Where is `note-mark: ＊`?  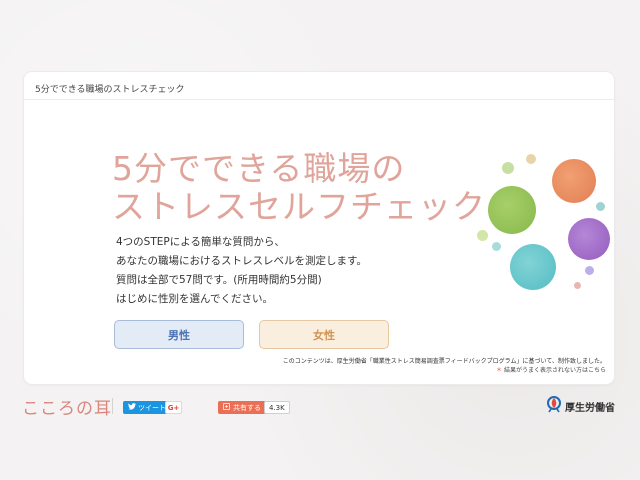 note-mark: ＊ is located at coordinates (499, 370).